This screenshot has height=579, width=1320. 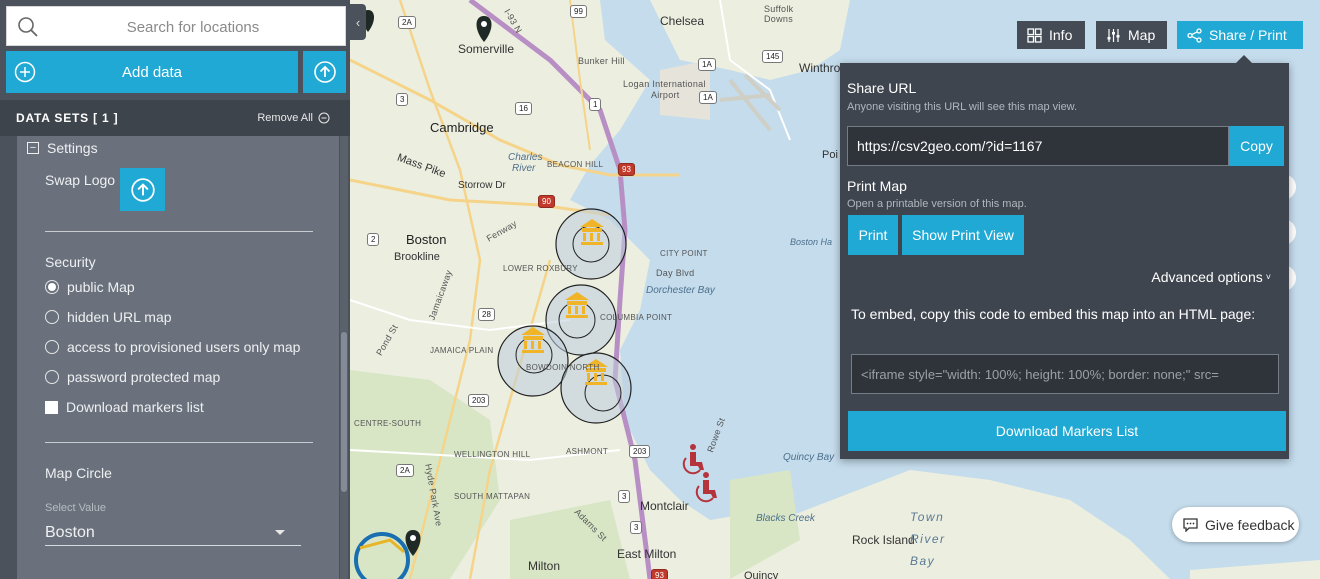 I want to click on remove-all-button: Remove All, so click(x=293, y=118).